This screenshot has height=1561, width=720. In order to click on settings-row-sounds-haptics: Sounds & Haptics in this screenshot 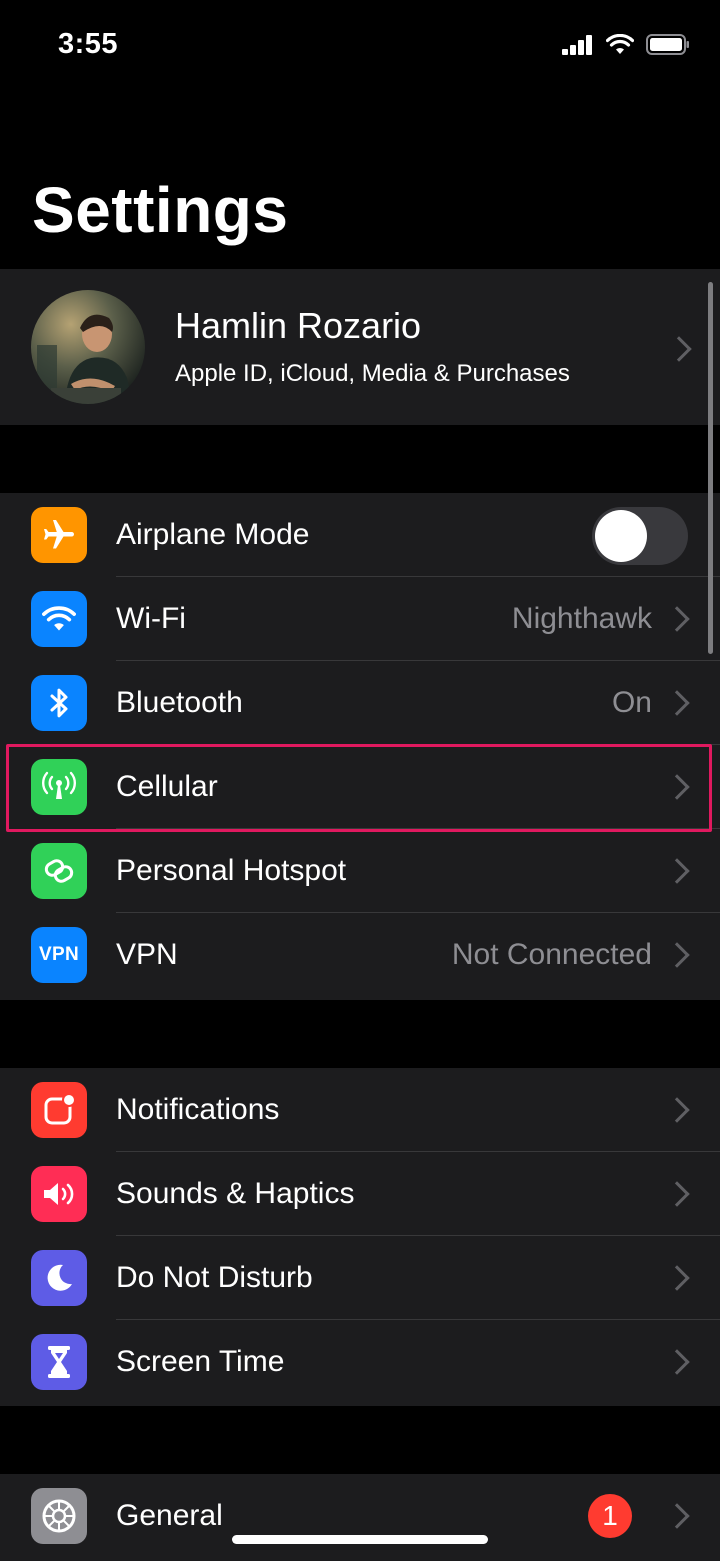, I will do `click(360, 1194)`.